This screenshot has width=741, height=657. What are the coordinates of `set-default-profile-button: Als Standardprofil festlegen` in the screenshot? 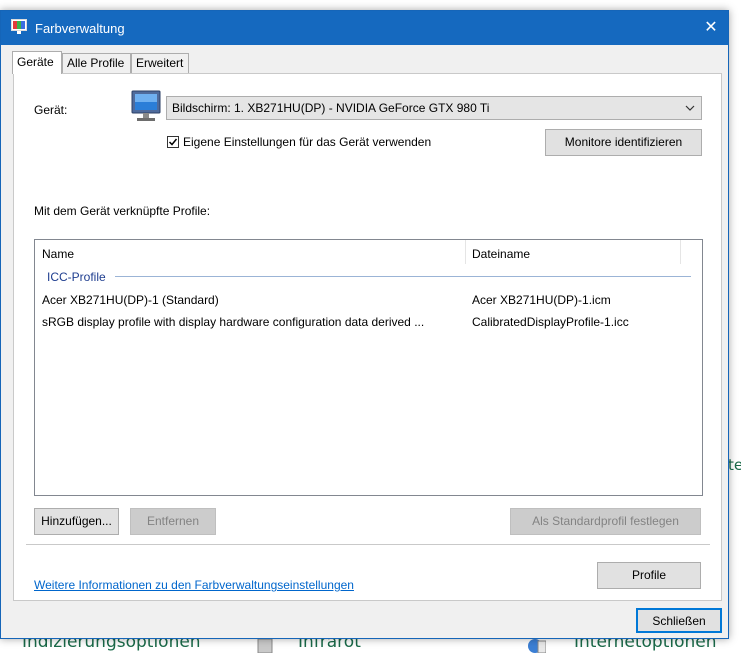 It's located at (605, 521).